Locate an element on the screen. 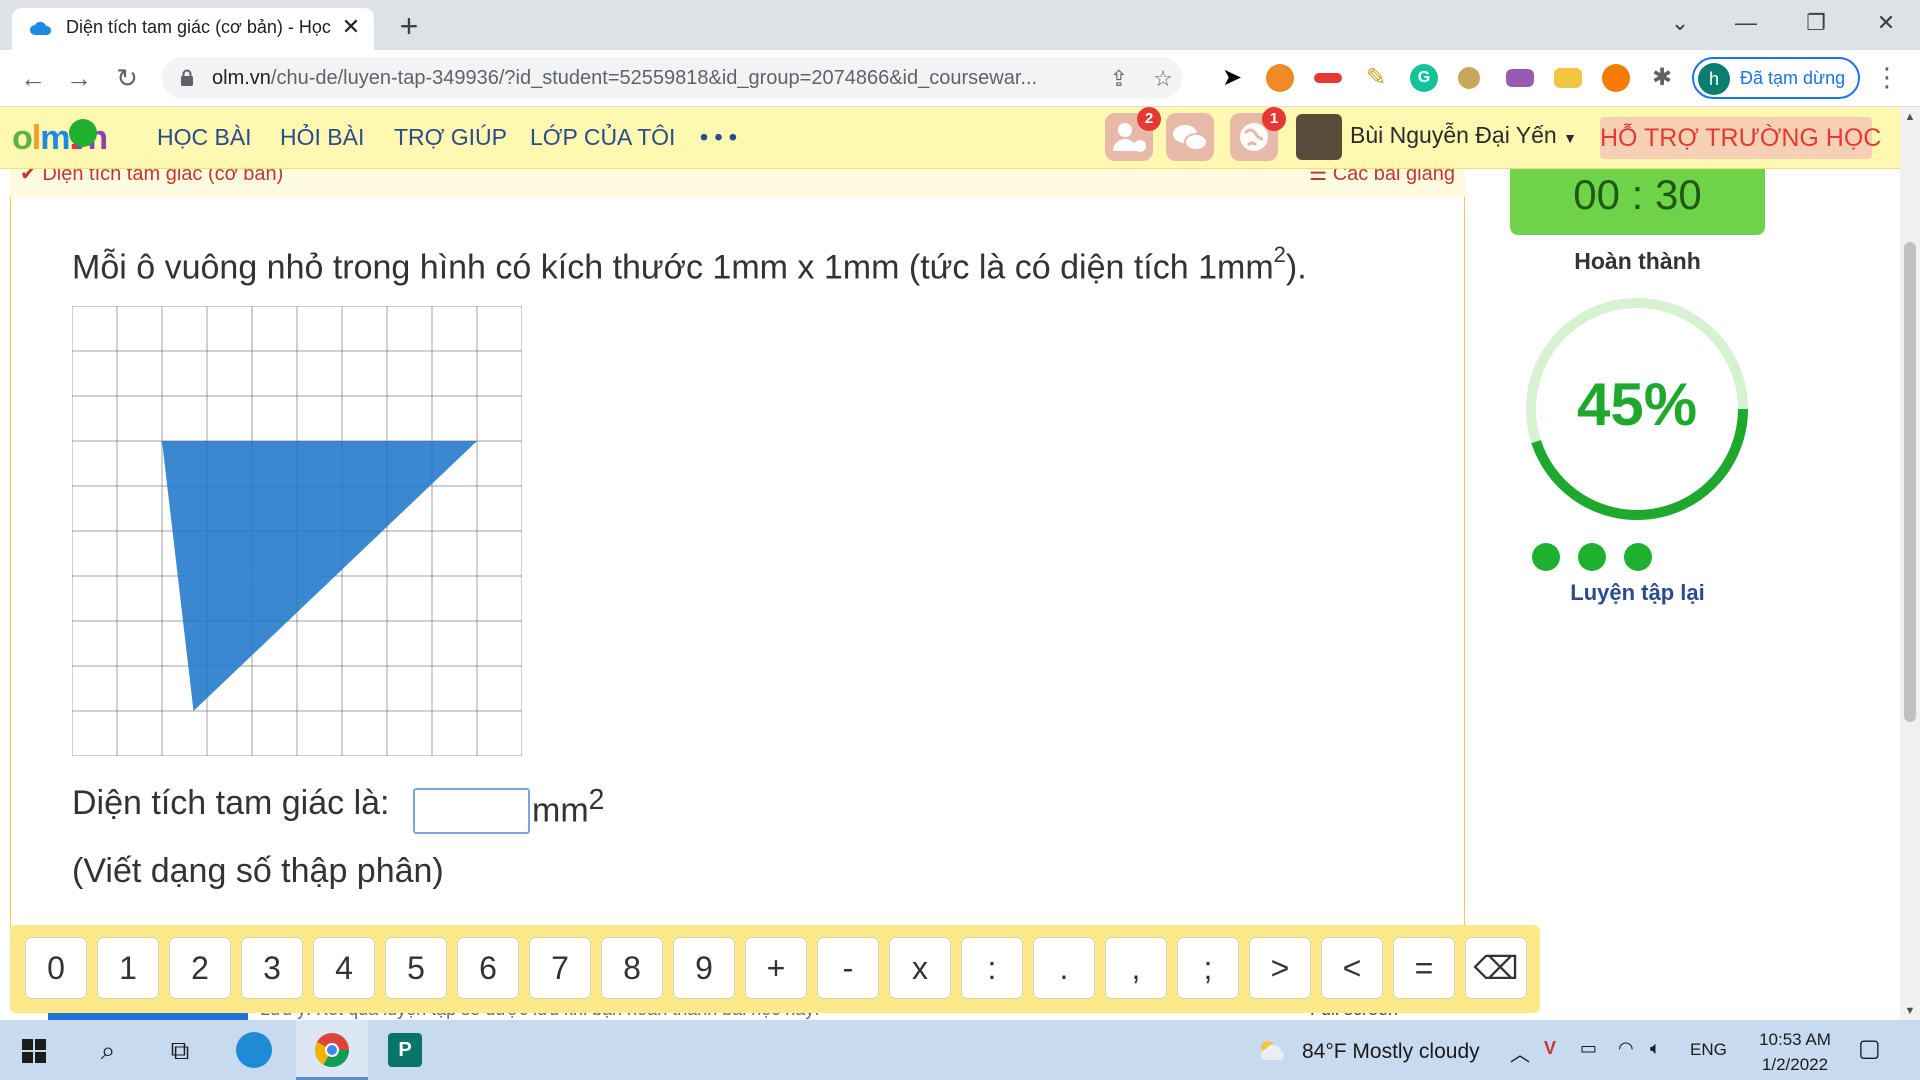  progress-percent: 45% is located at coordinates (1637, 404).